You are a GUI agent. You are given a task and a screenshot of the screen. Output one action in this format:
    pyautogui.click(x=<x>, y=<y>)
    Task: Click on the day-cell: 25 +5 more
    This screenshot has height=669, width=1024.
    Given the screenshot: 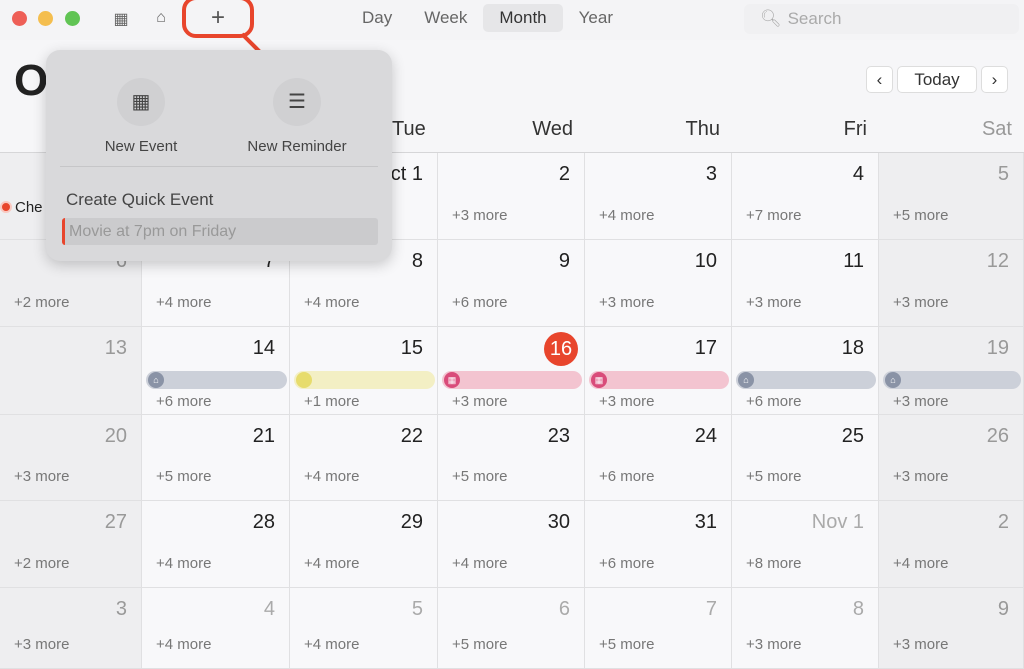 What is the action you would take?
    pyautogui.click(x=805, y=458)
    